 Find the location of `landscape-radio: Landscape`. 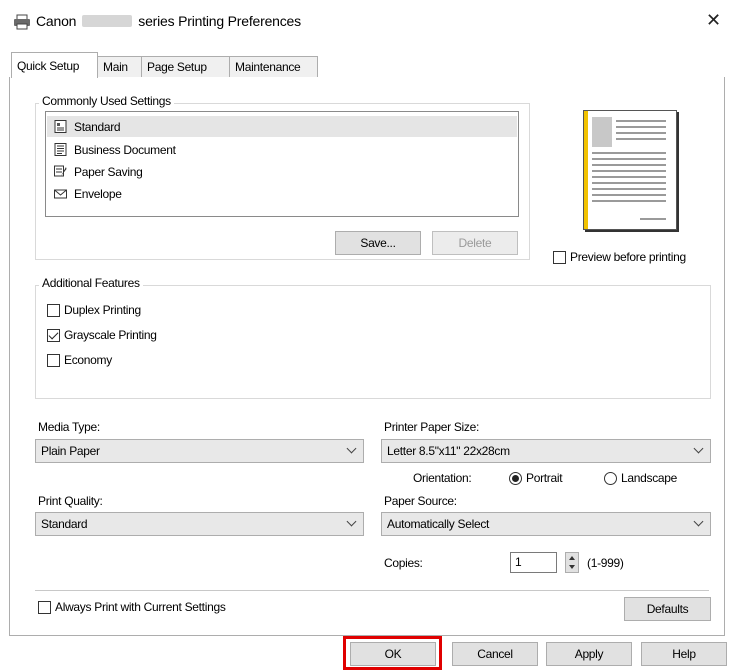

landscape-radio: Landscape is located at coordinates (640, 478).